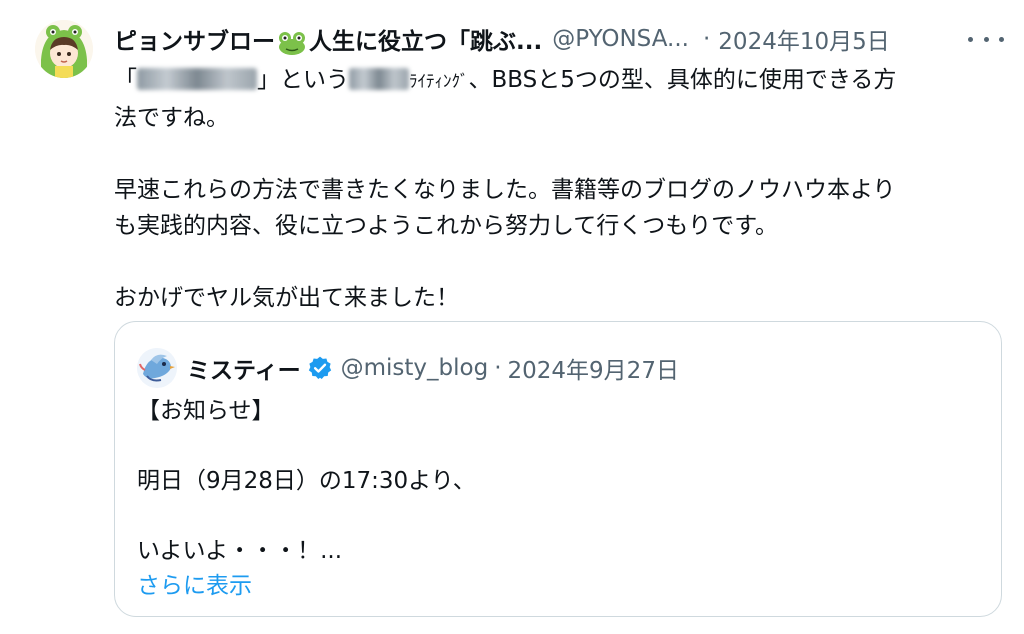 This screenshot has height=634, width=1024. I want to click on quoted-tweet-date: 2024年9月27日, so click(593, 368).